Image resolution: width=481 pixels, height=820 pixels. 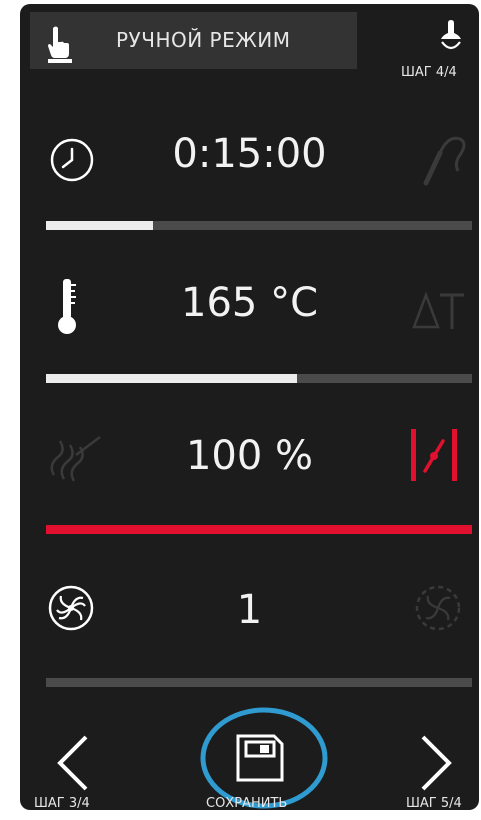 What do you see at coordinates (438, 608) in the screenshot?
I see `fan-pulse-icon` at bounding box center [438, 608].